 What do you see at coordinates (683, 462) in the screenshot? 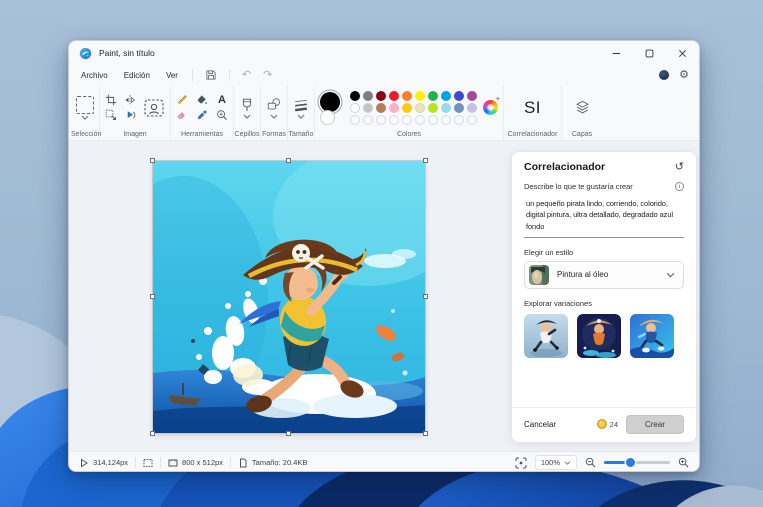
I see `zoom-in-button` at bounding box center [683, 462].